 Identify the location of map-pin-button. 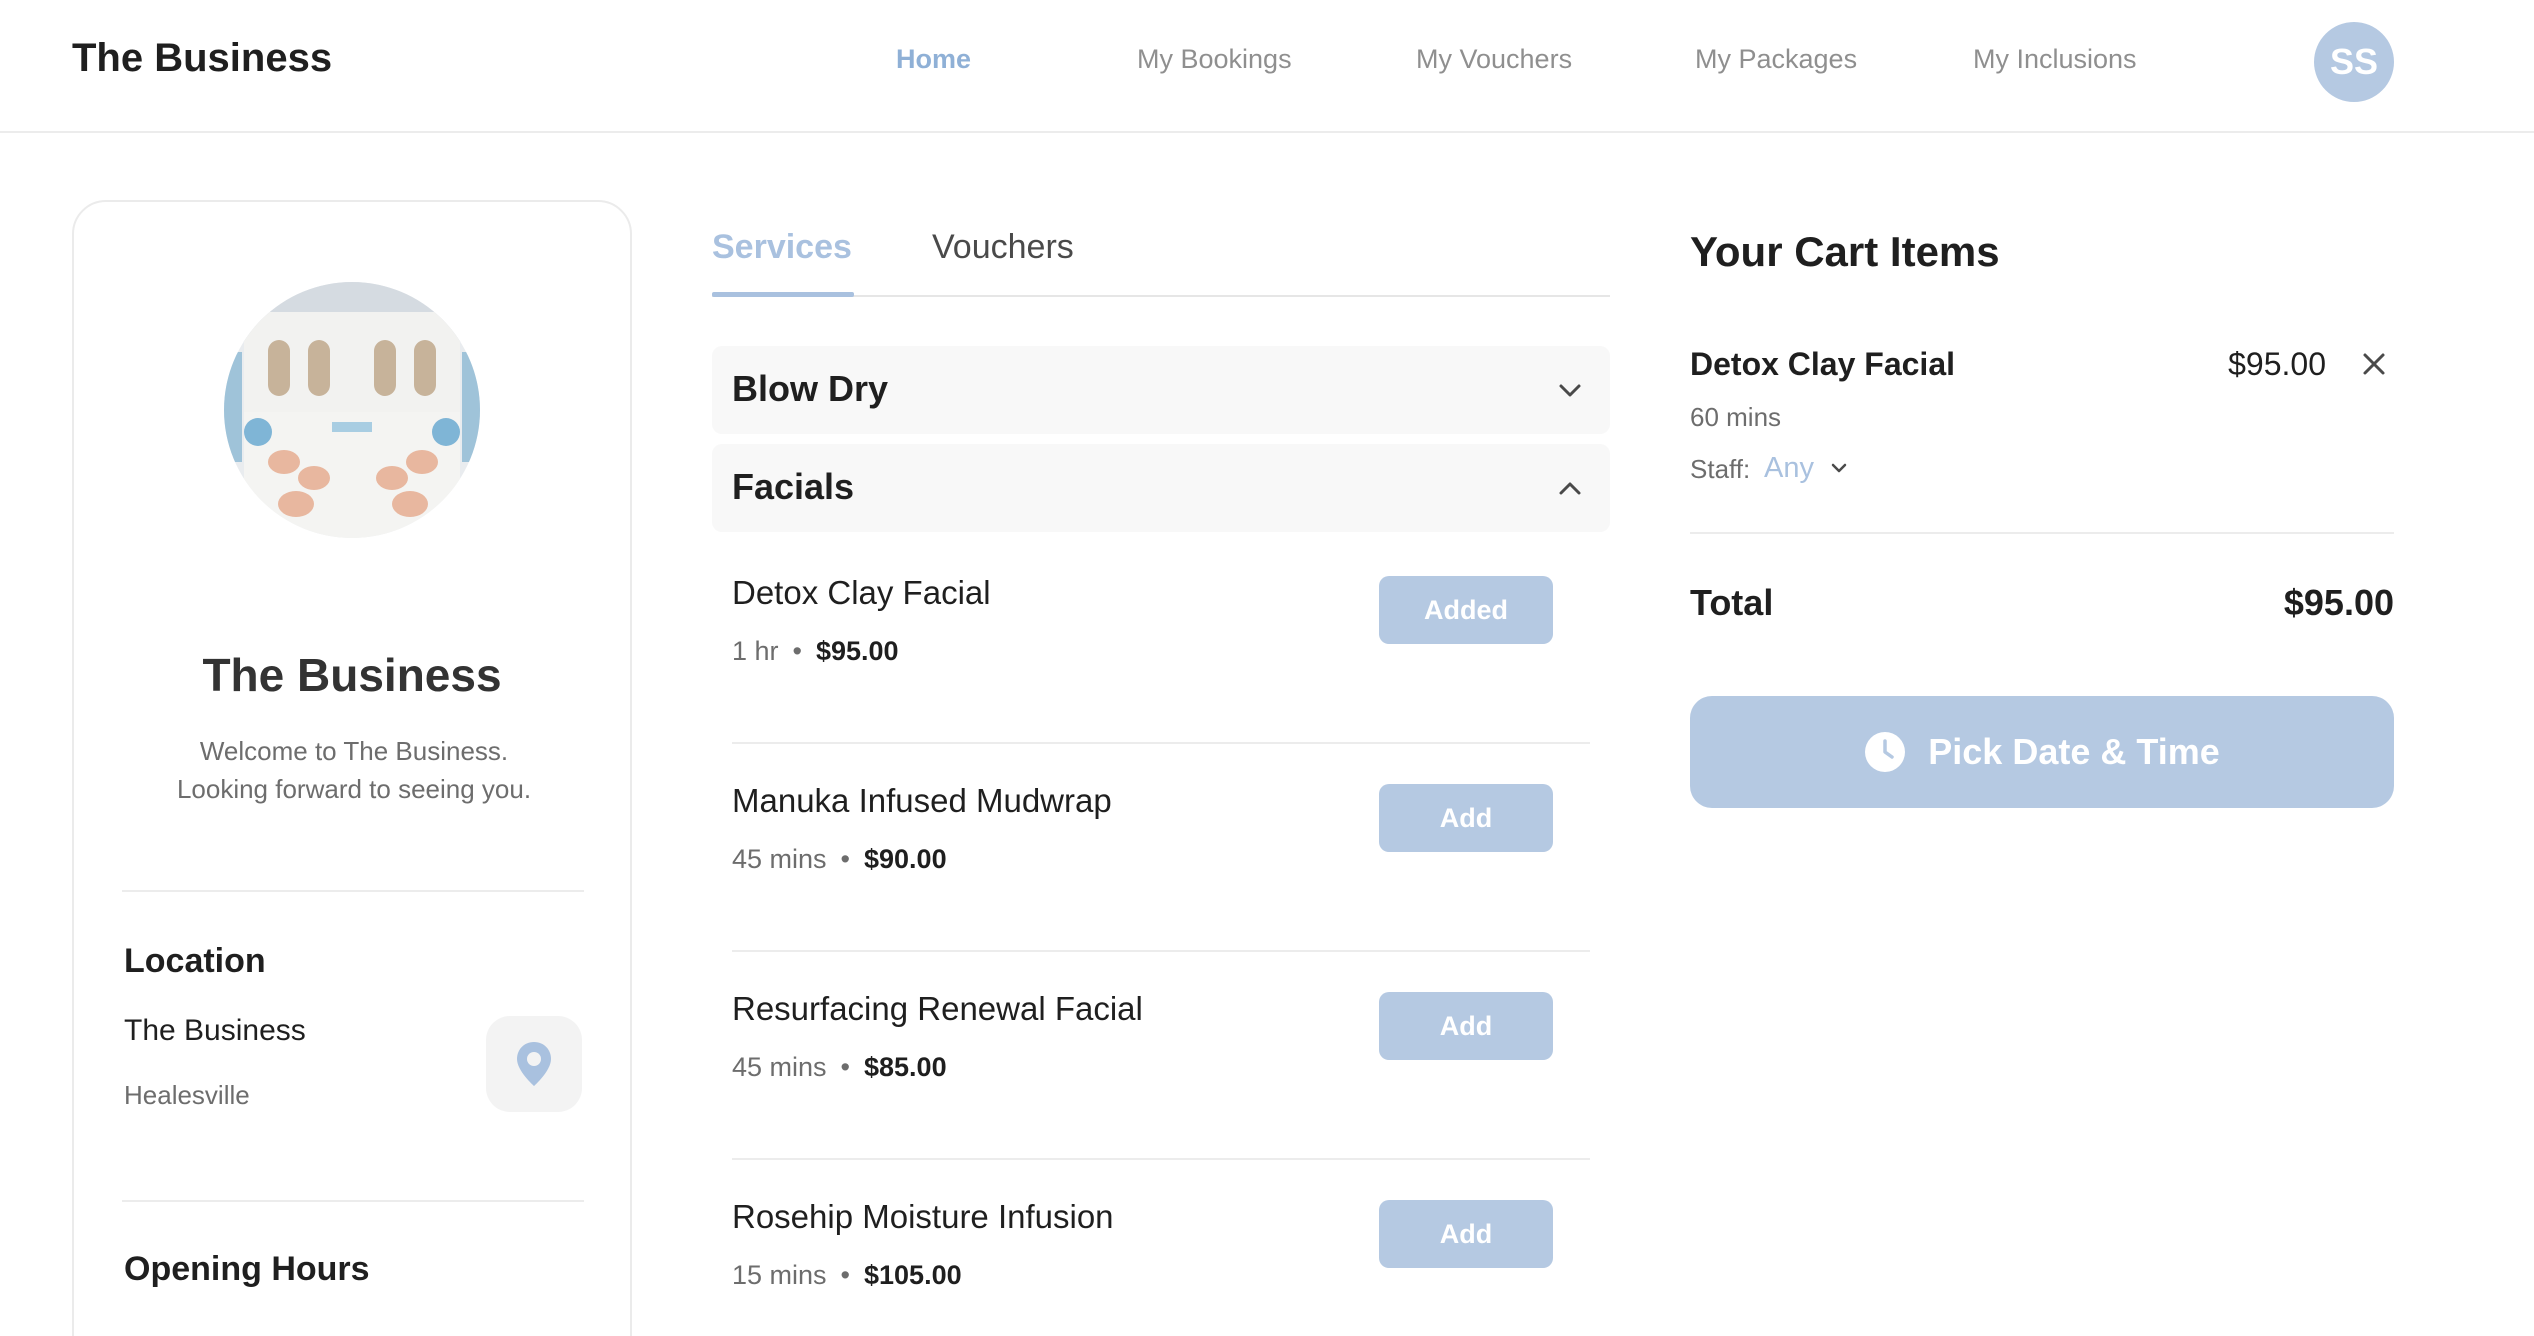
(534, 1064).